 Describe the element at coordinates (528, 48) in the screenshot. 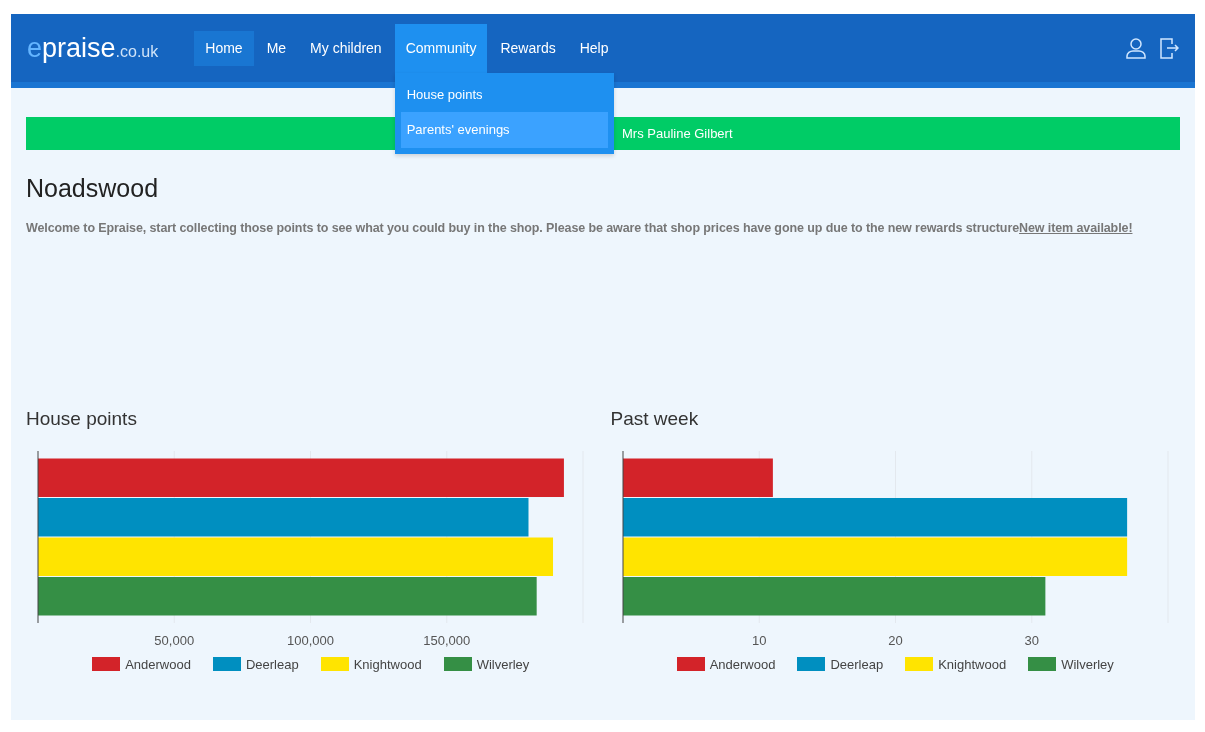

I see `nav-tab: Rewards` at that location.